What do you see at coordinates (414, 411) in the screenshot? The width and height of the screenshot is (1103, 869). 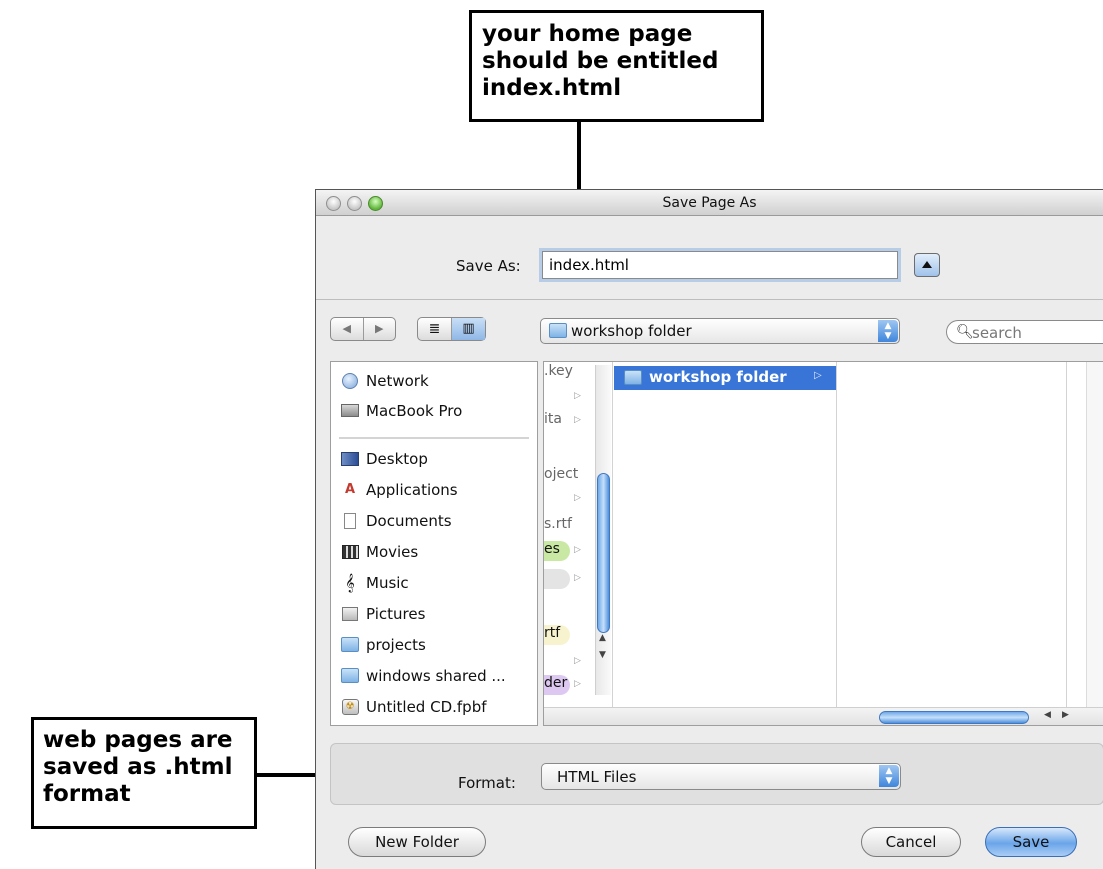 I see `sidebar-item-label: MacBook Pro` at bounding box center [414, 411].